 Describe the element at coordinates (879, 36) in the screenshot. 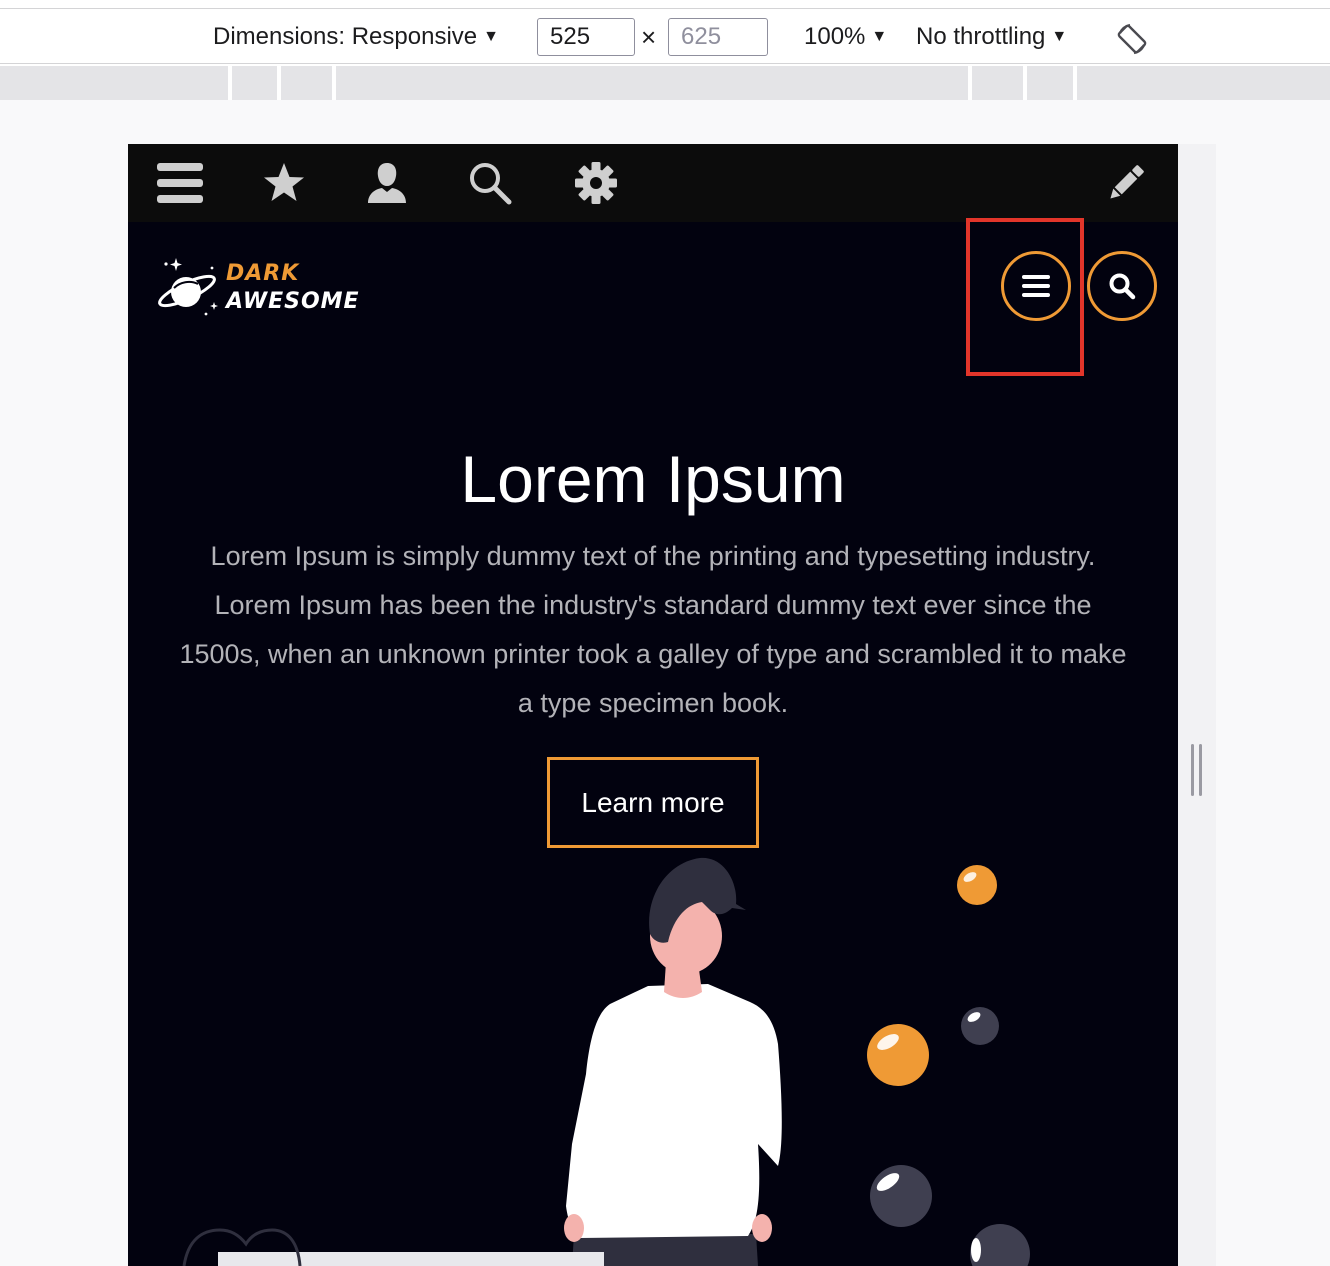

I see `zoom-caret-icon: ▼` at that location.